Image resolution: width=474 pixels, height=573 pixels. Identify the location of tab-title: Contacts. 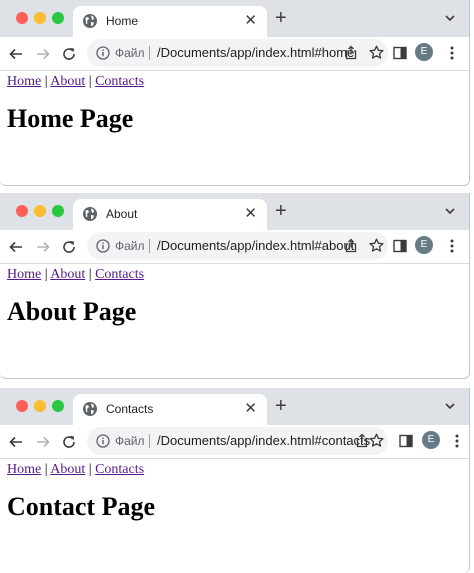
(130, 409).